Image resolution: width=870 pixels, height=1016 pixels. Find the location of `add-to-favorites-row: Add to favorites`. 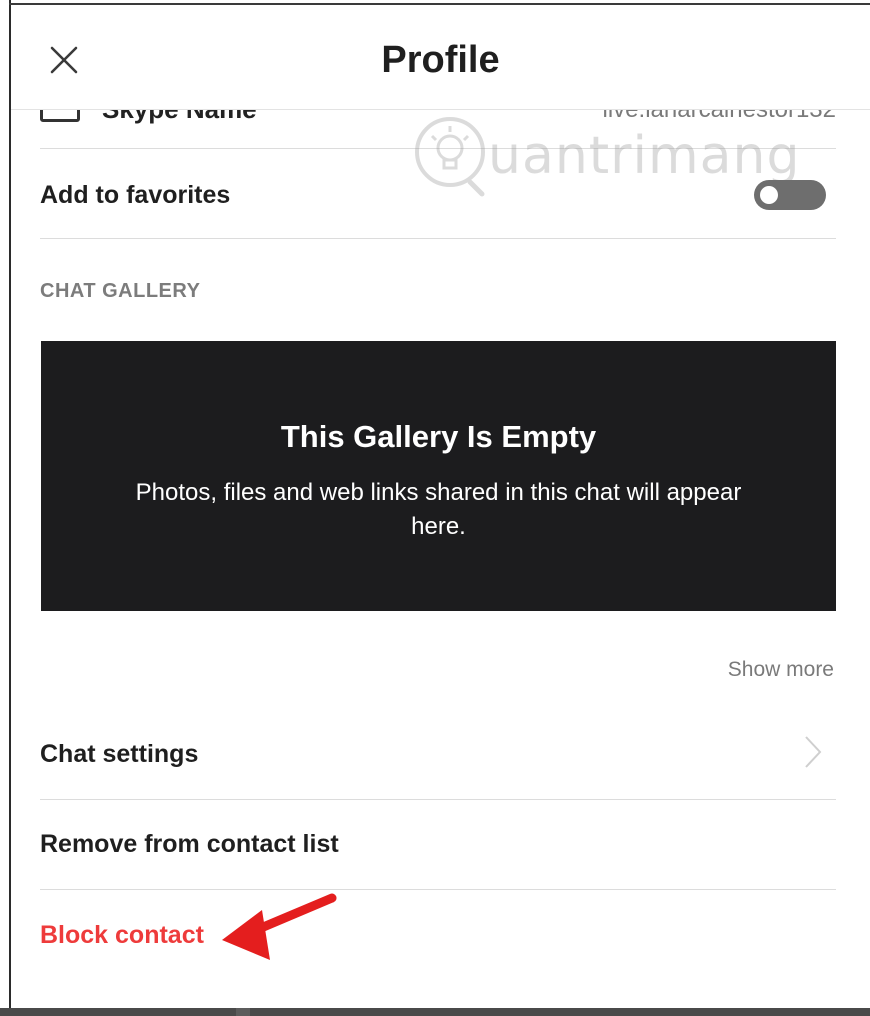

add-to-favorites-row: Add to favorites is located at coordinates (438, 194).